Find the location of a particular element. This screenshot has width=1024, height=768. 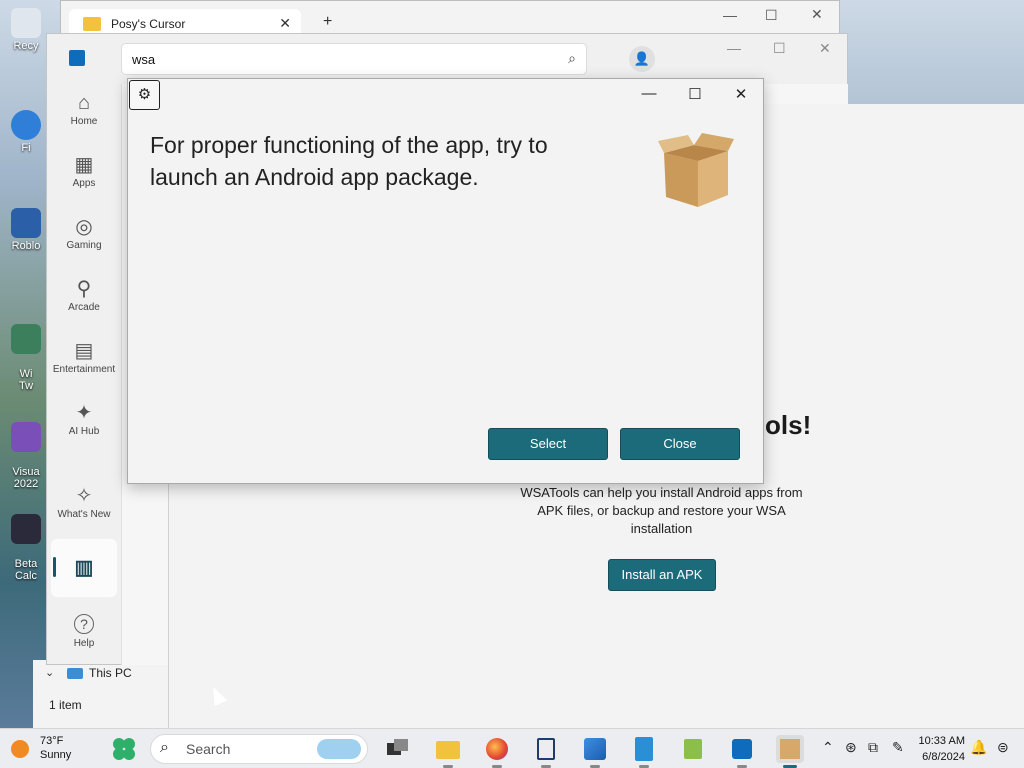

taskbar-search: ⌕ Search is located at coordinates (259, 749).